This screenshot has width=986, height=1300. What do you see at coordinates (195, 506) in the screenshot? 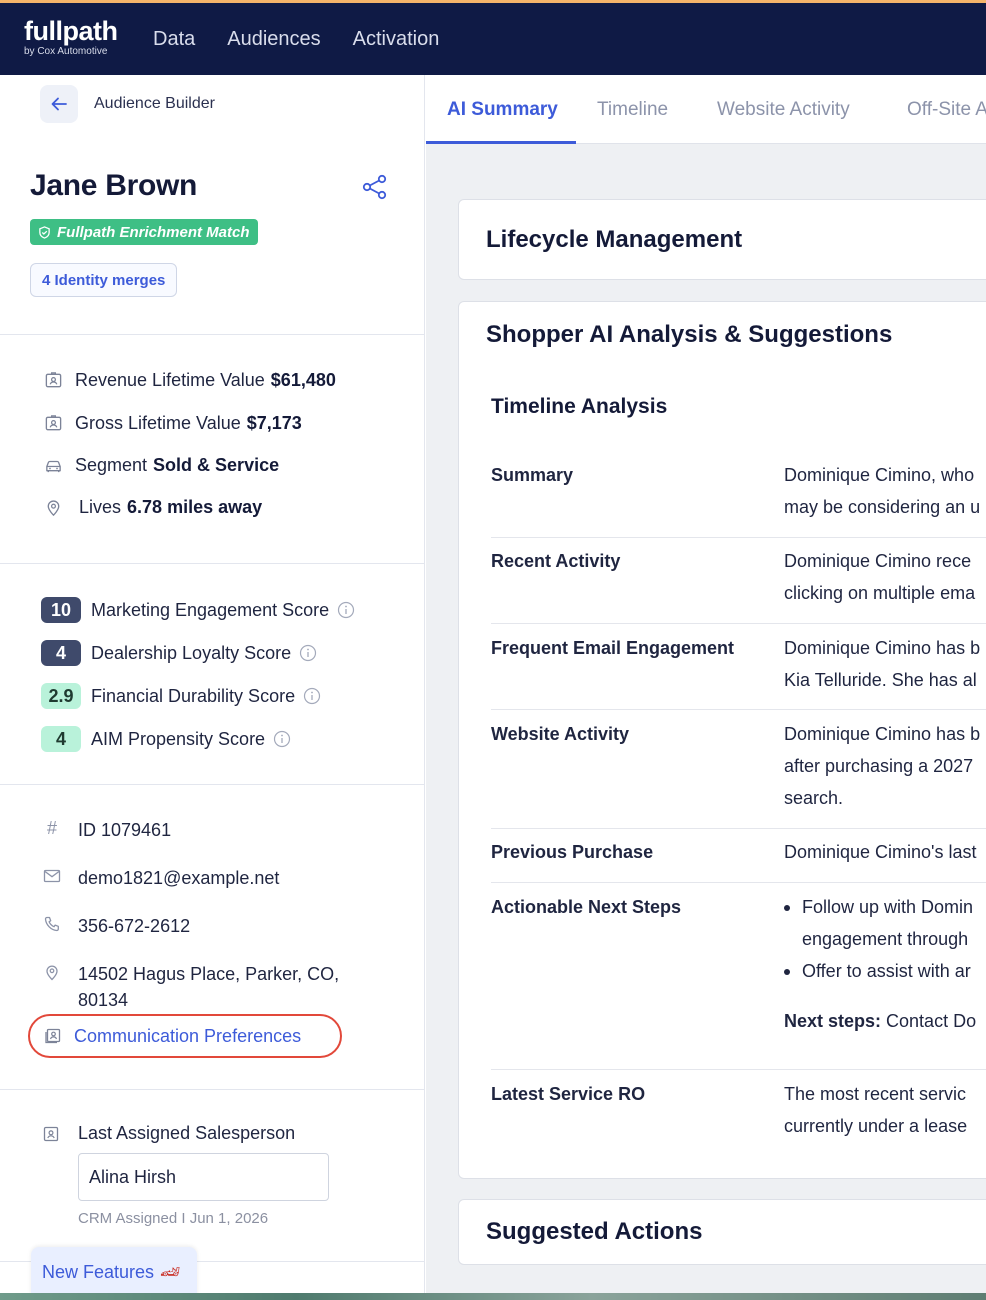
I see `metric-value: 6.78 miles away` at bounding box center [195, 506].